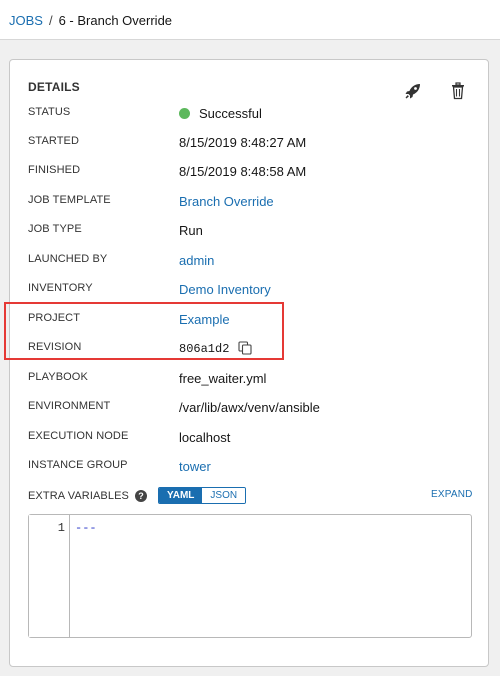 The height and width of the screenshot is (676, 500). What do you see at coordinates (224, 495) in the screenshot?
I see `json-toggle-button: JSON` at bounding box center [224, 495].